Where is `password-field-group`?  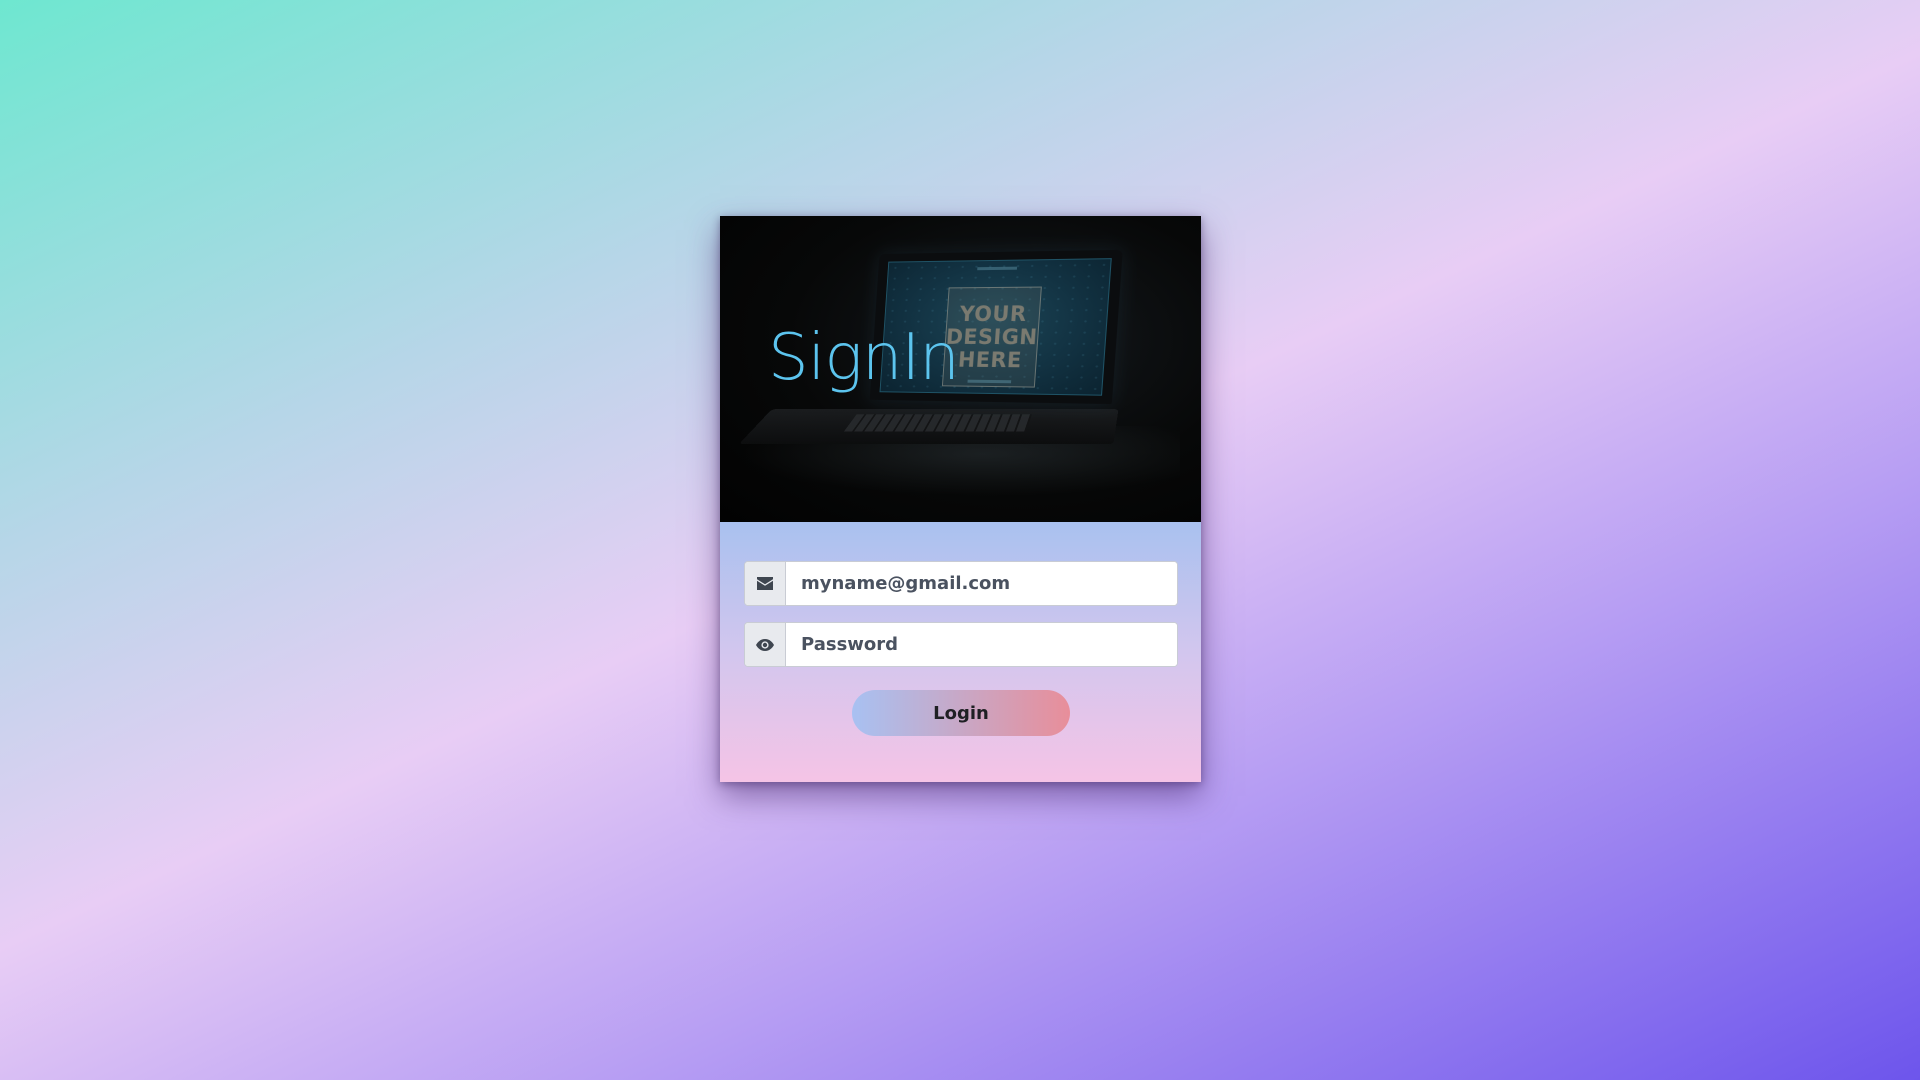 password-field-group is located at coordinates (961, 644).